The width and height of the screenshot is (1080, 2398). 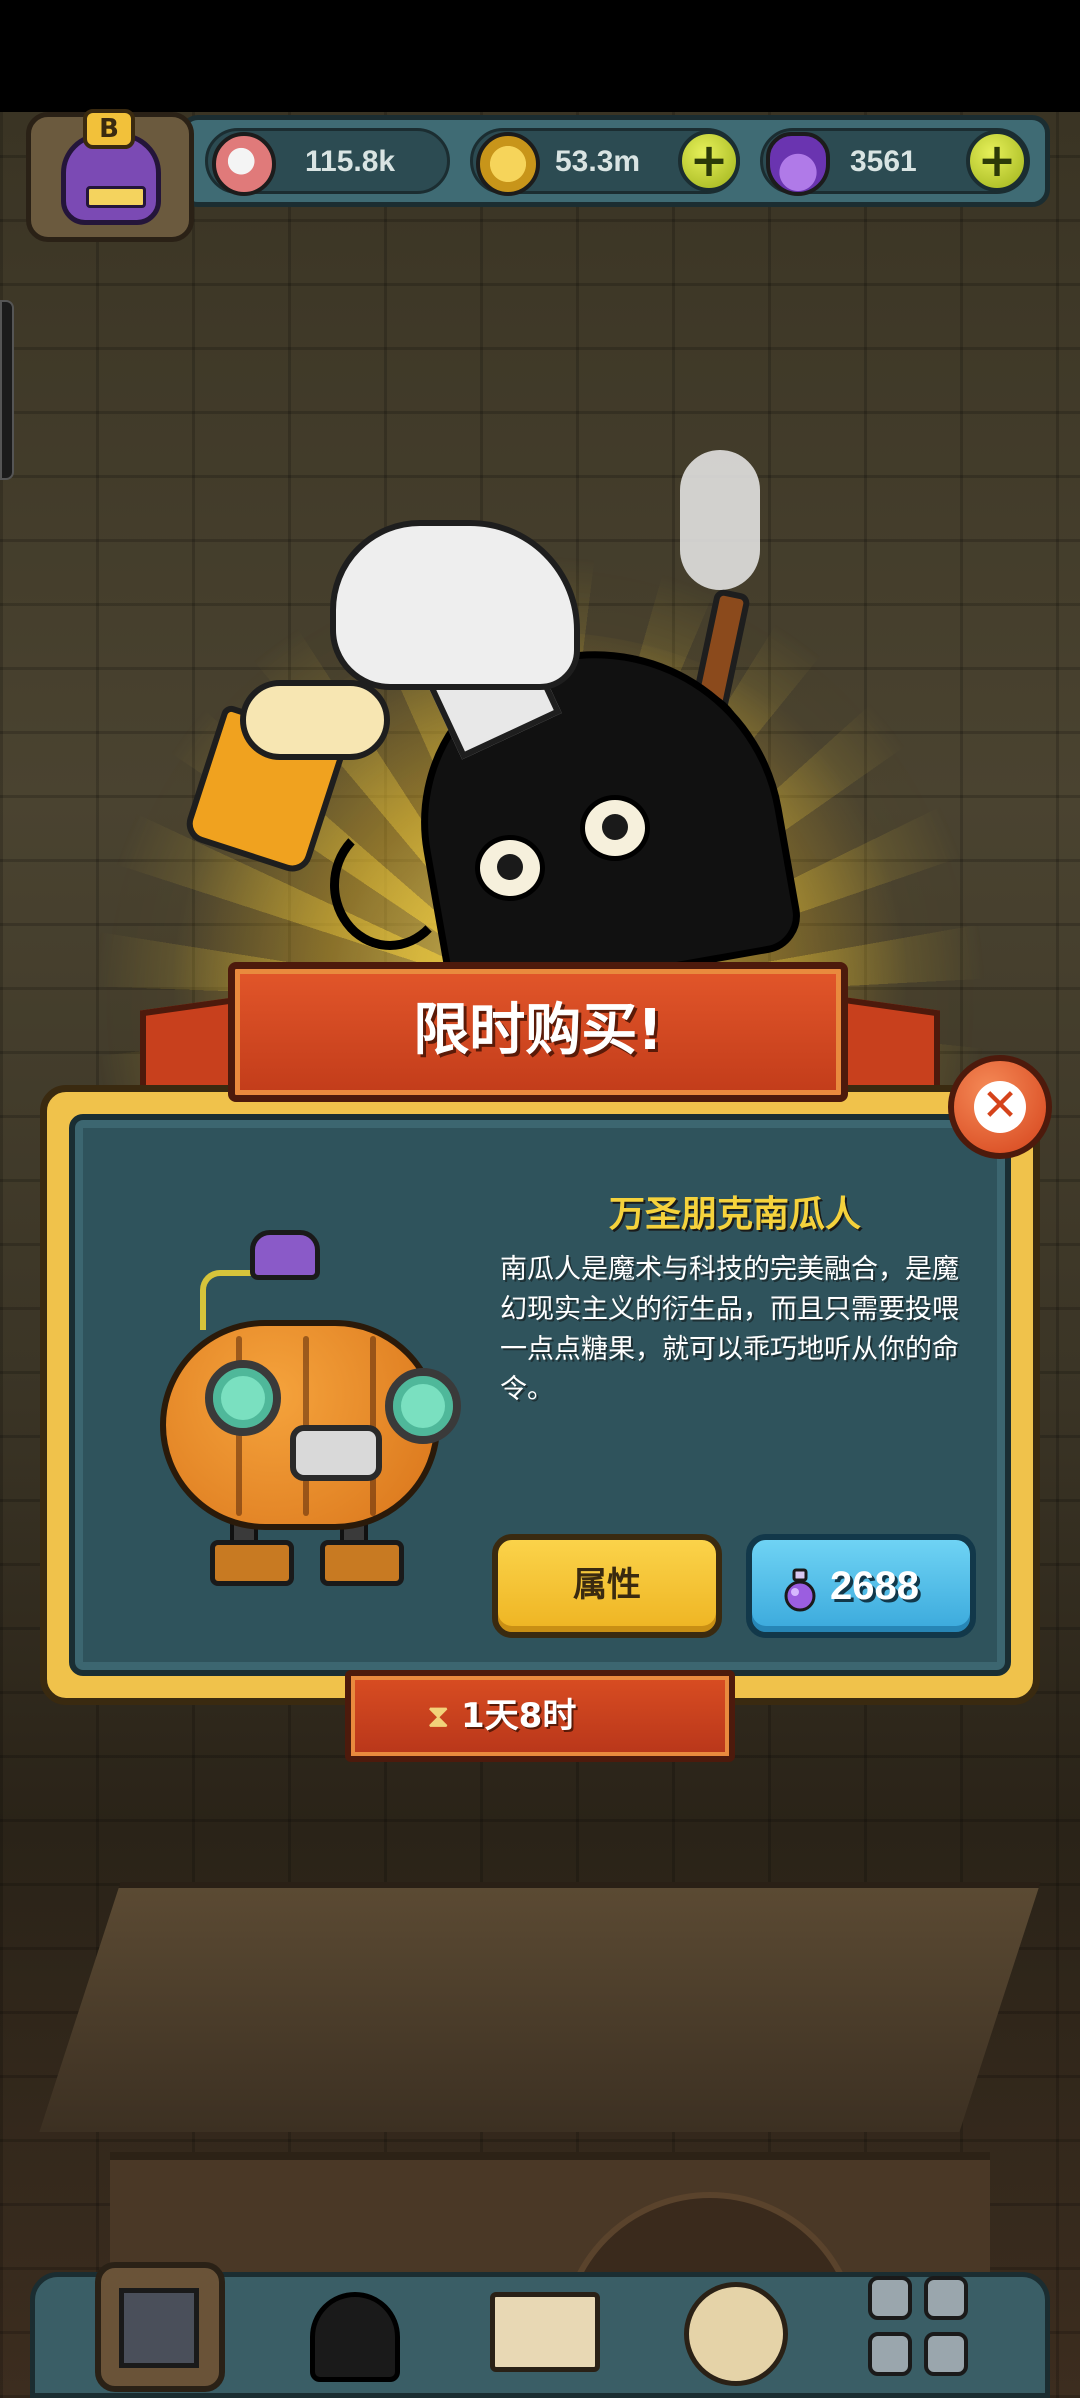 What do you see at coordinates (540, 56) in the screenshot?
I see `status-bar` at bounding box center [540, 56].